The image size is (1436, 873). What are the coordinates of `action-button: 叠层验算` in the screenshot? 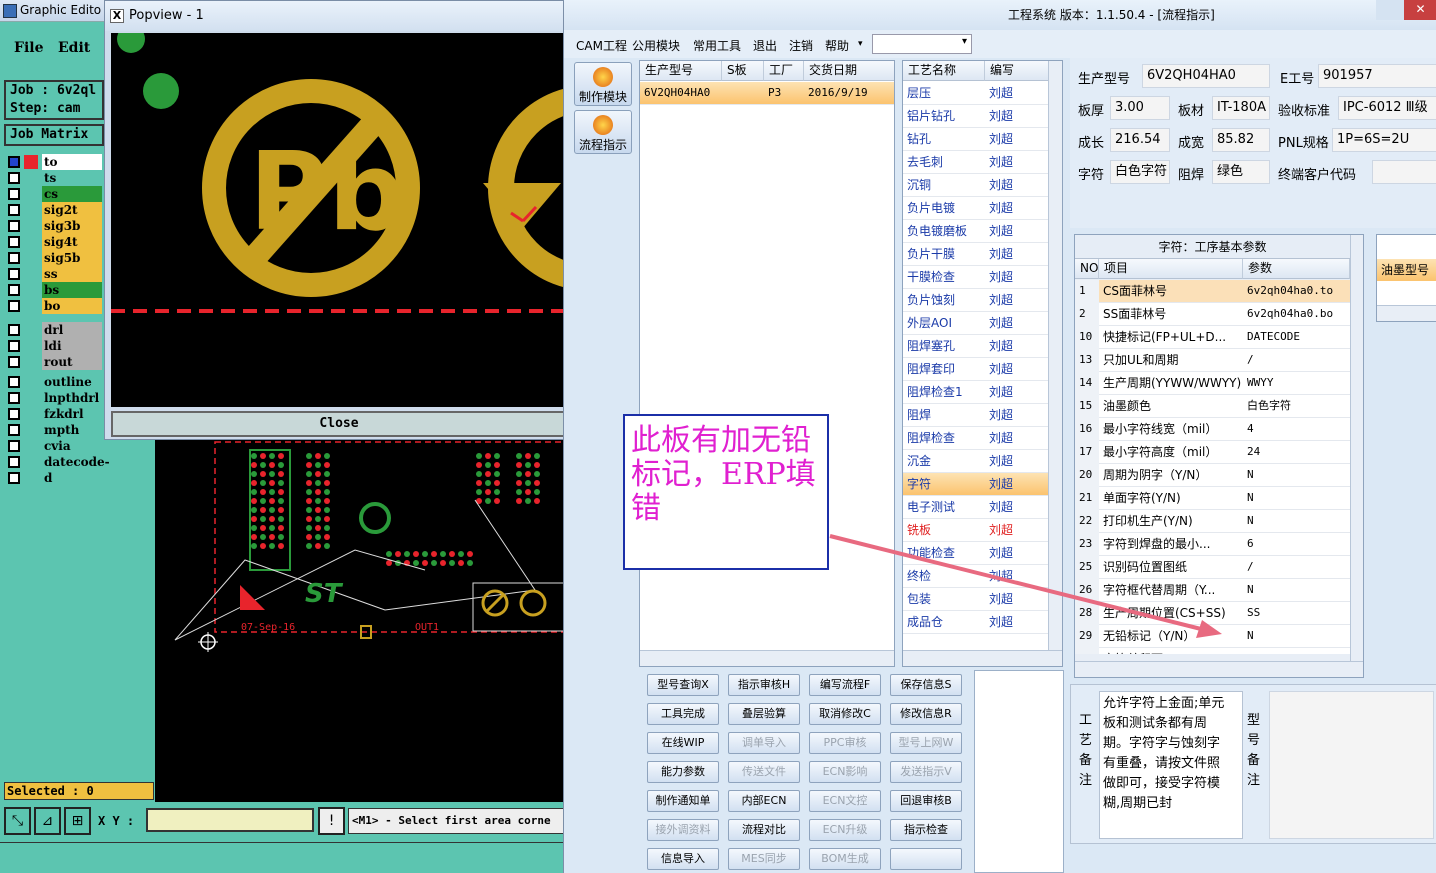 It's located at (764, 714).